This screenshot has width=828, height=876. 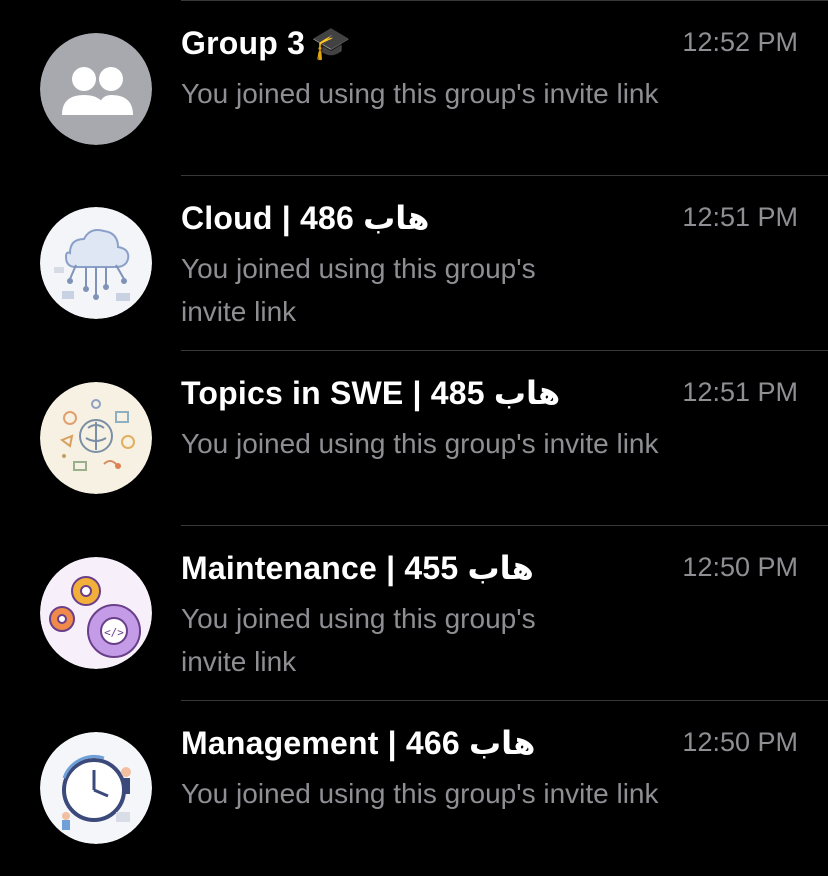 What do you see at coordinates (357, 568) in the screenshot?
I see `chat-title: Maintenance | 455 هاب` at bounding box center [357, 568].